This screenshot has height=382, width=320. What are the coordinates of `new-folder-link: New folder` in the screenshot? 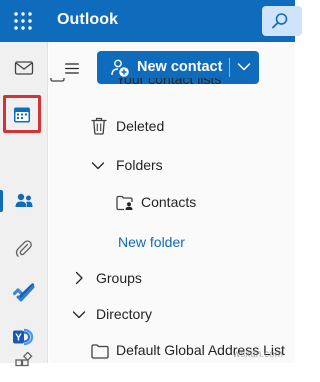 It's located at (172, 243).